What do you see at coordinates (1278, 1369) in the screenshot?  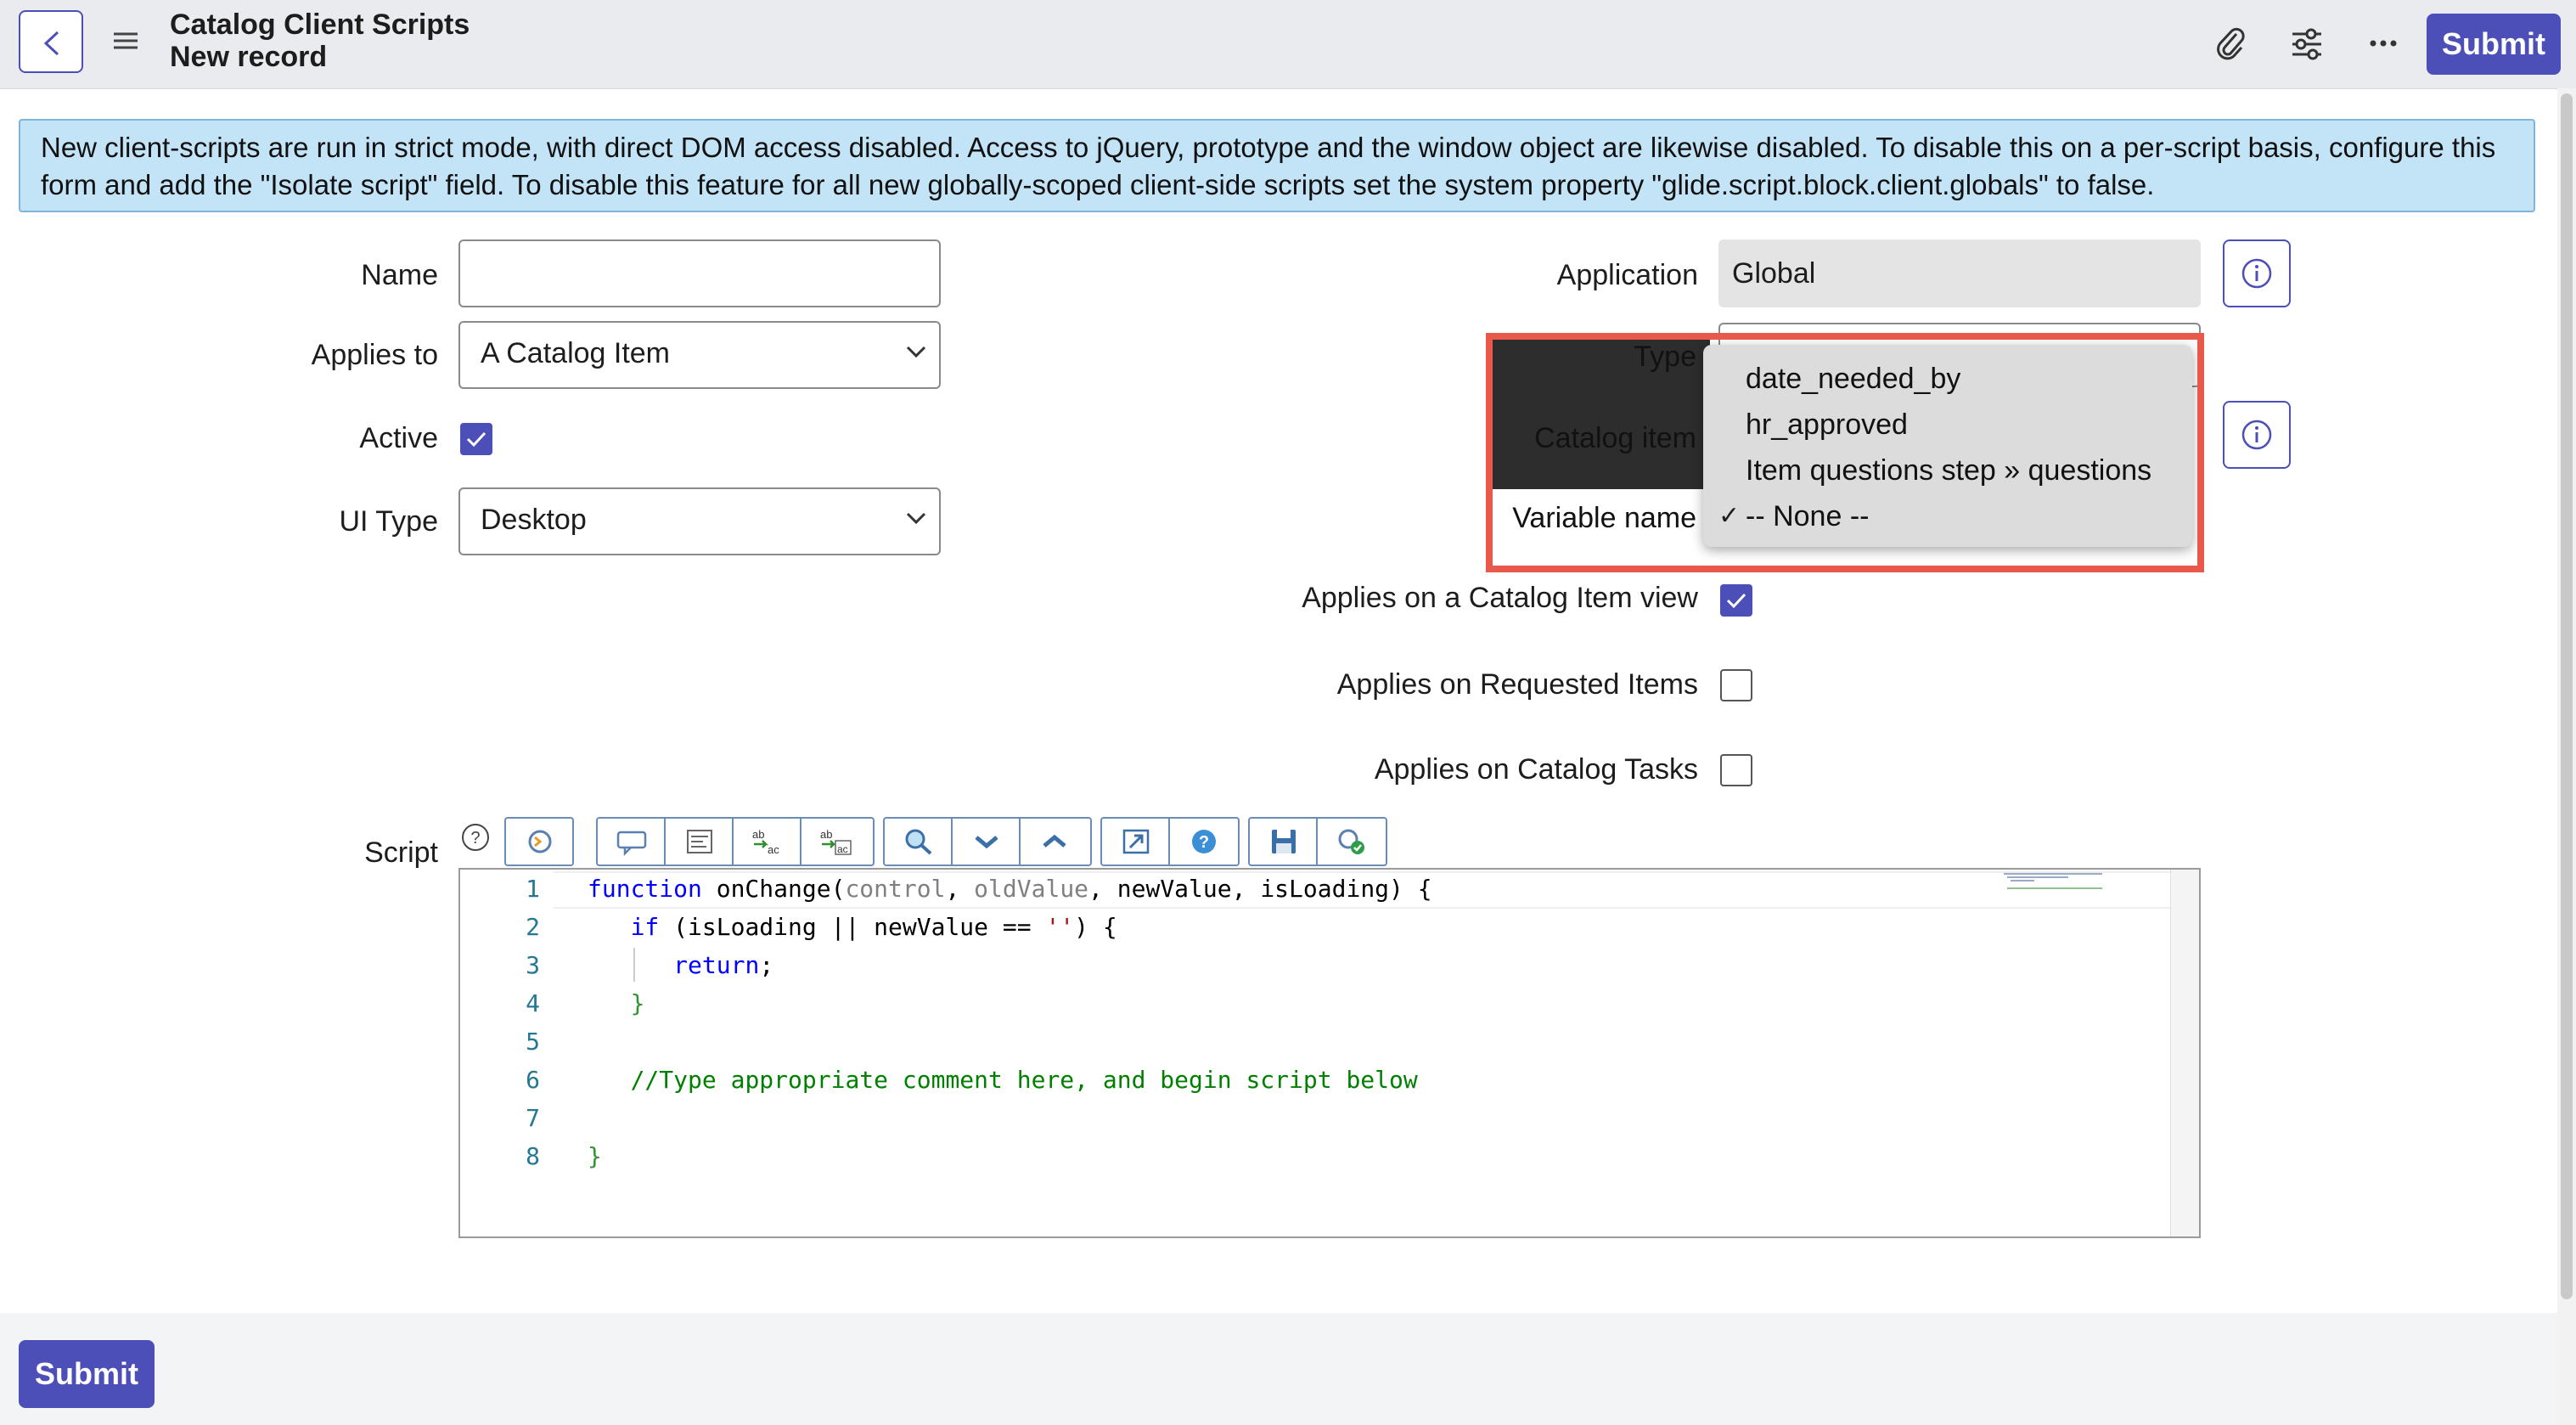 I see `form-footer` at bounding box center [1278, 1369].